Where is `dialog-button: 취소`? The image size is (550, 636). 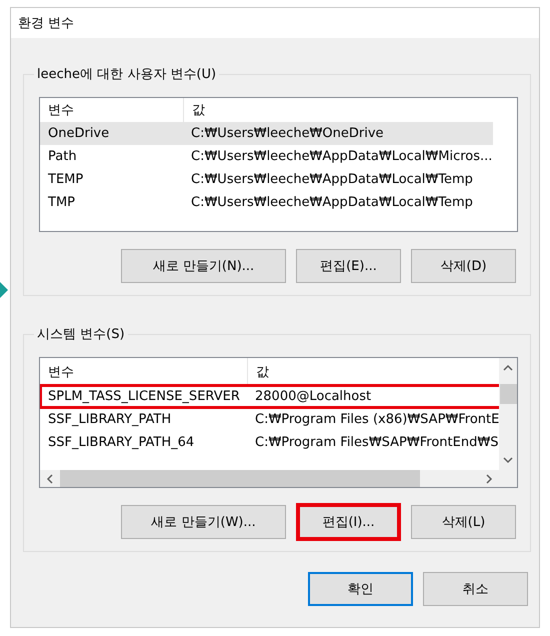
dialog-button: 취소 is located at coordinates (475, 589).